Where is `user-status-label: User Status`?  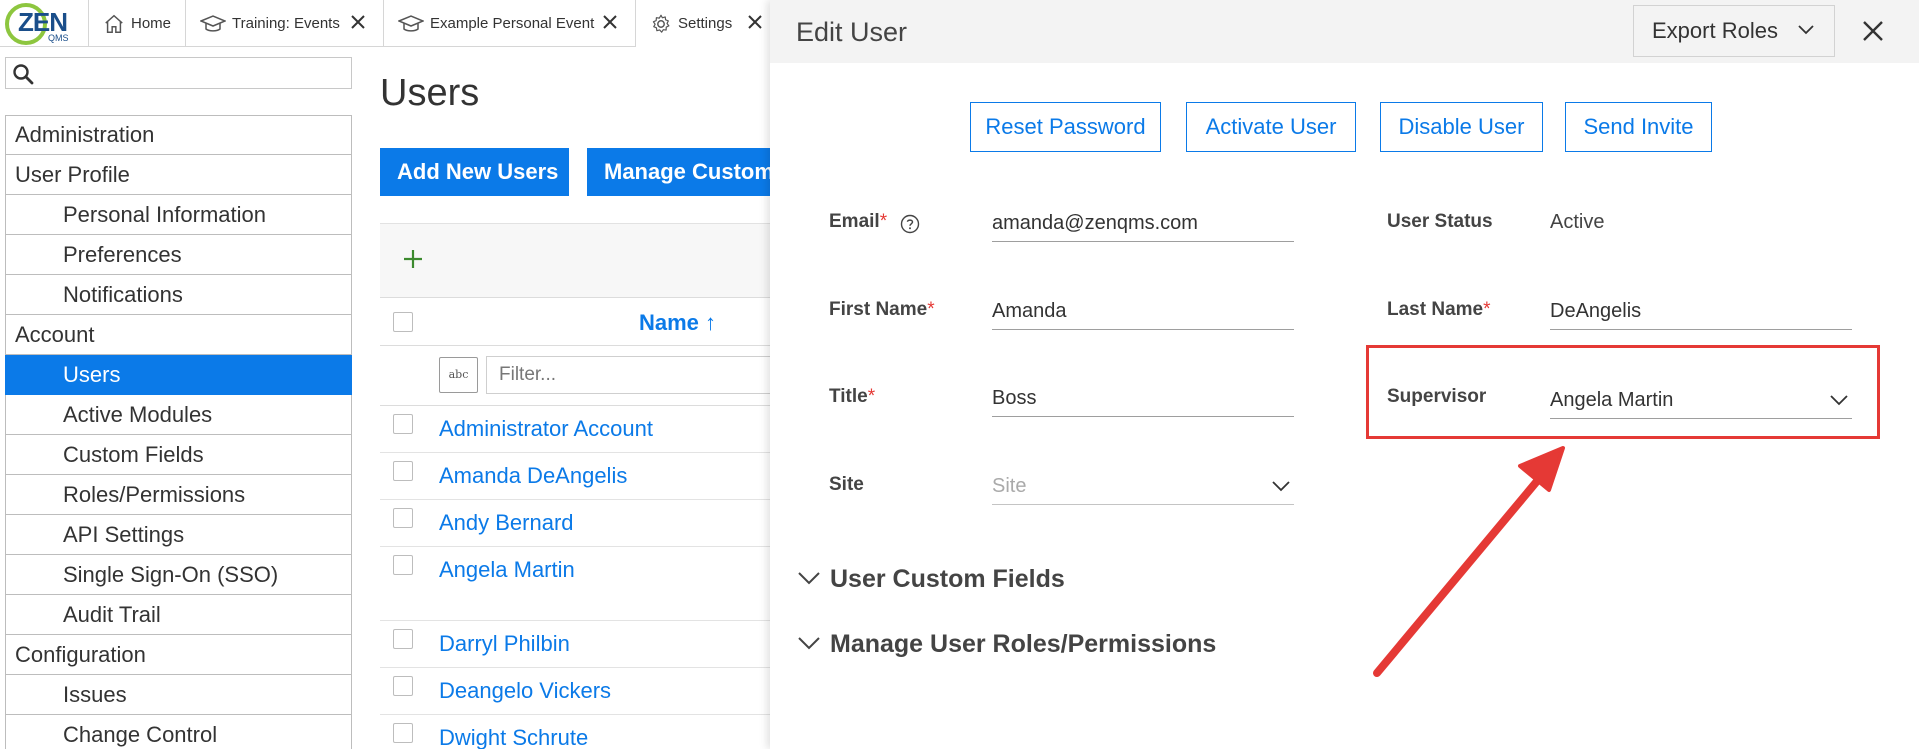 user-status-label: User Status is located at coordinates (1440, 221).